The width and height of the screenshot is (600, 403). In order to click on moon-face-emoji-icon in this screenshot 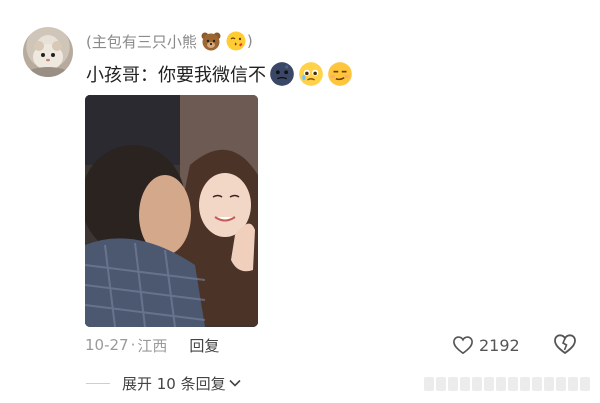, I will do `click(282, 74)`.